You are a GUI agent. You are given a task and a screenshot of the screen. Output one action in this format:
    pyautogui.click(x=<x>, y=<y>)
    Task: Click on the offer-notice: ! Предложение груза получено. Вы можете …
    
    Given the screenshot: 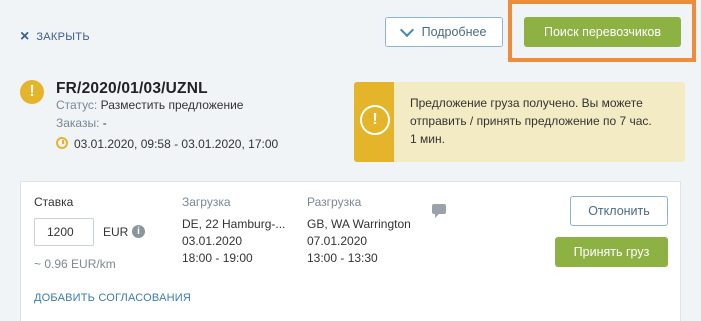 What is the action you would take?
    pyautogui.click(x=519, y=122)
    